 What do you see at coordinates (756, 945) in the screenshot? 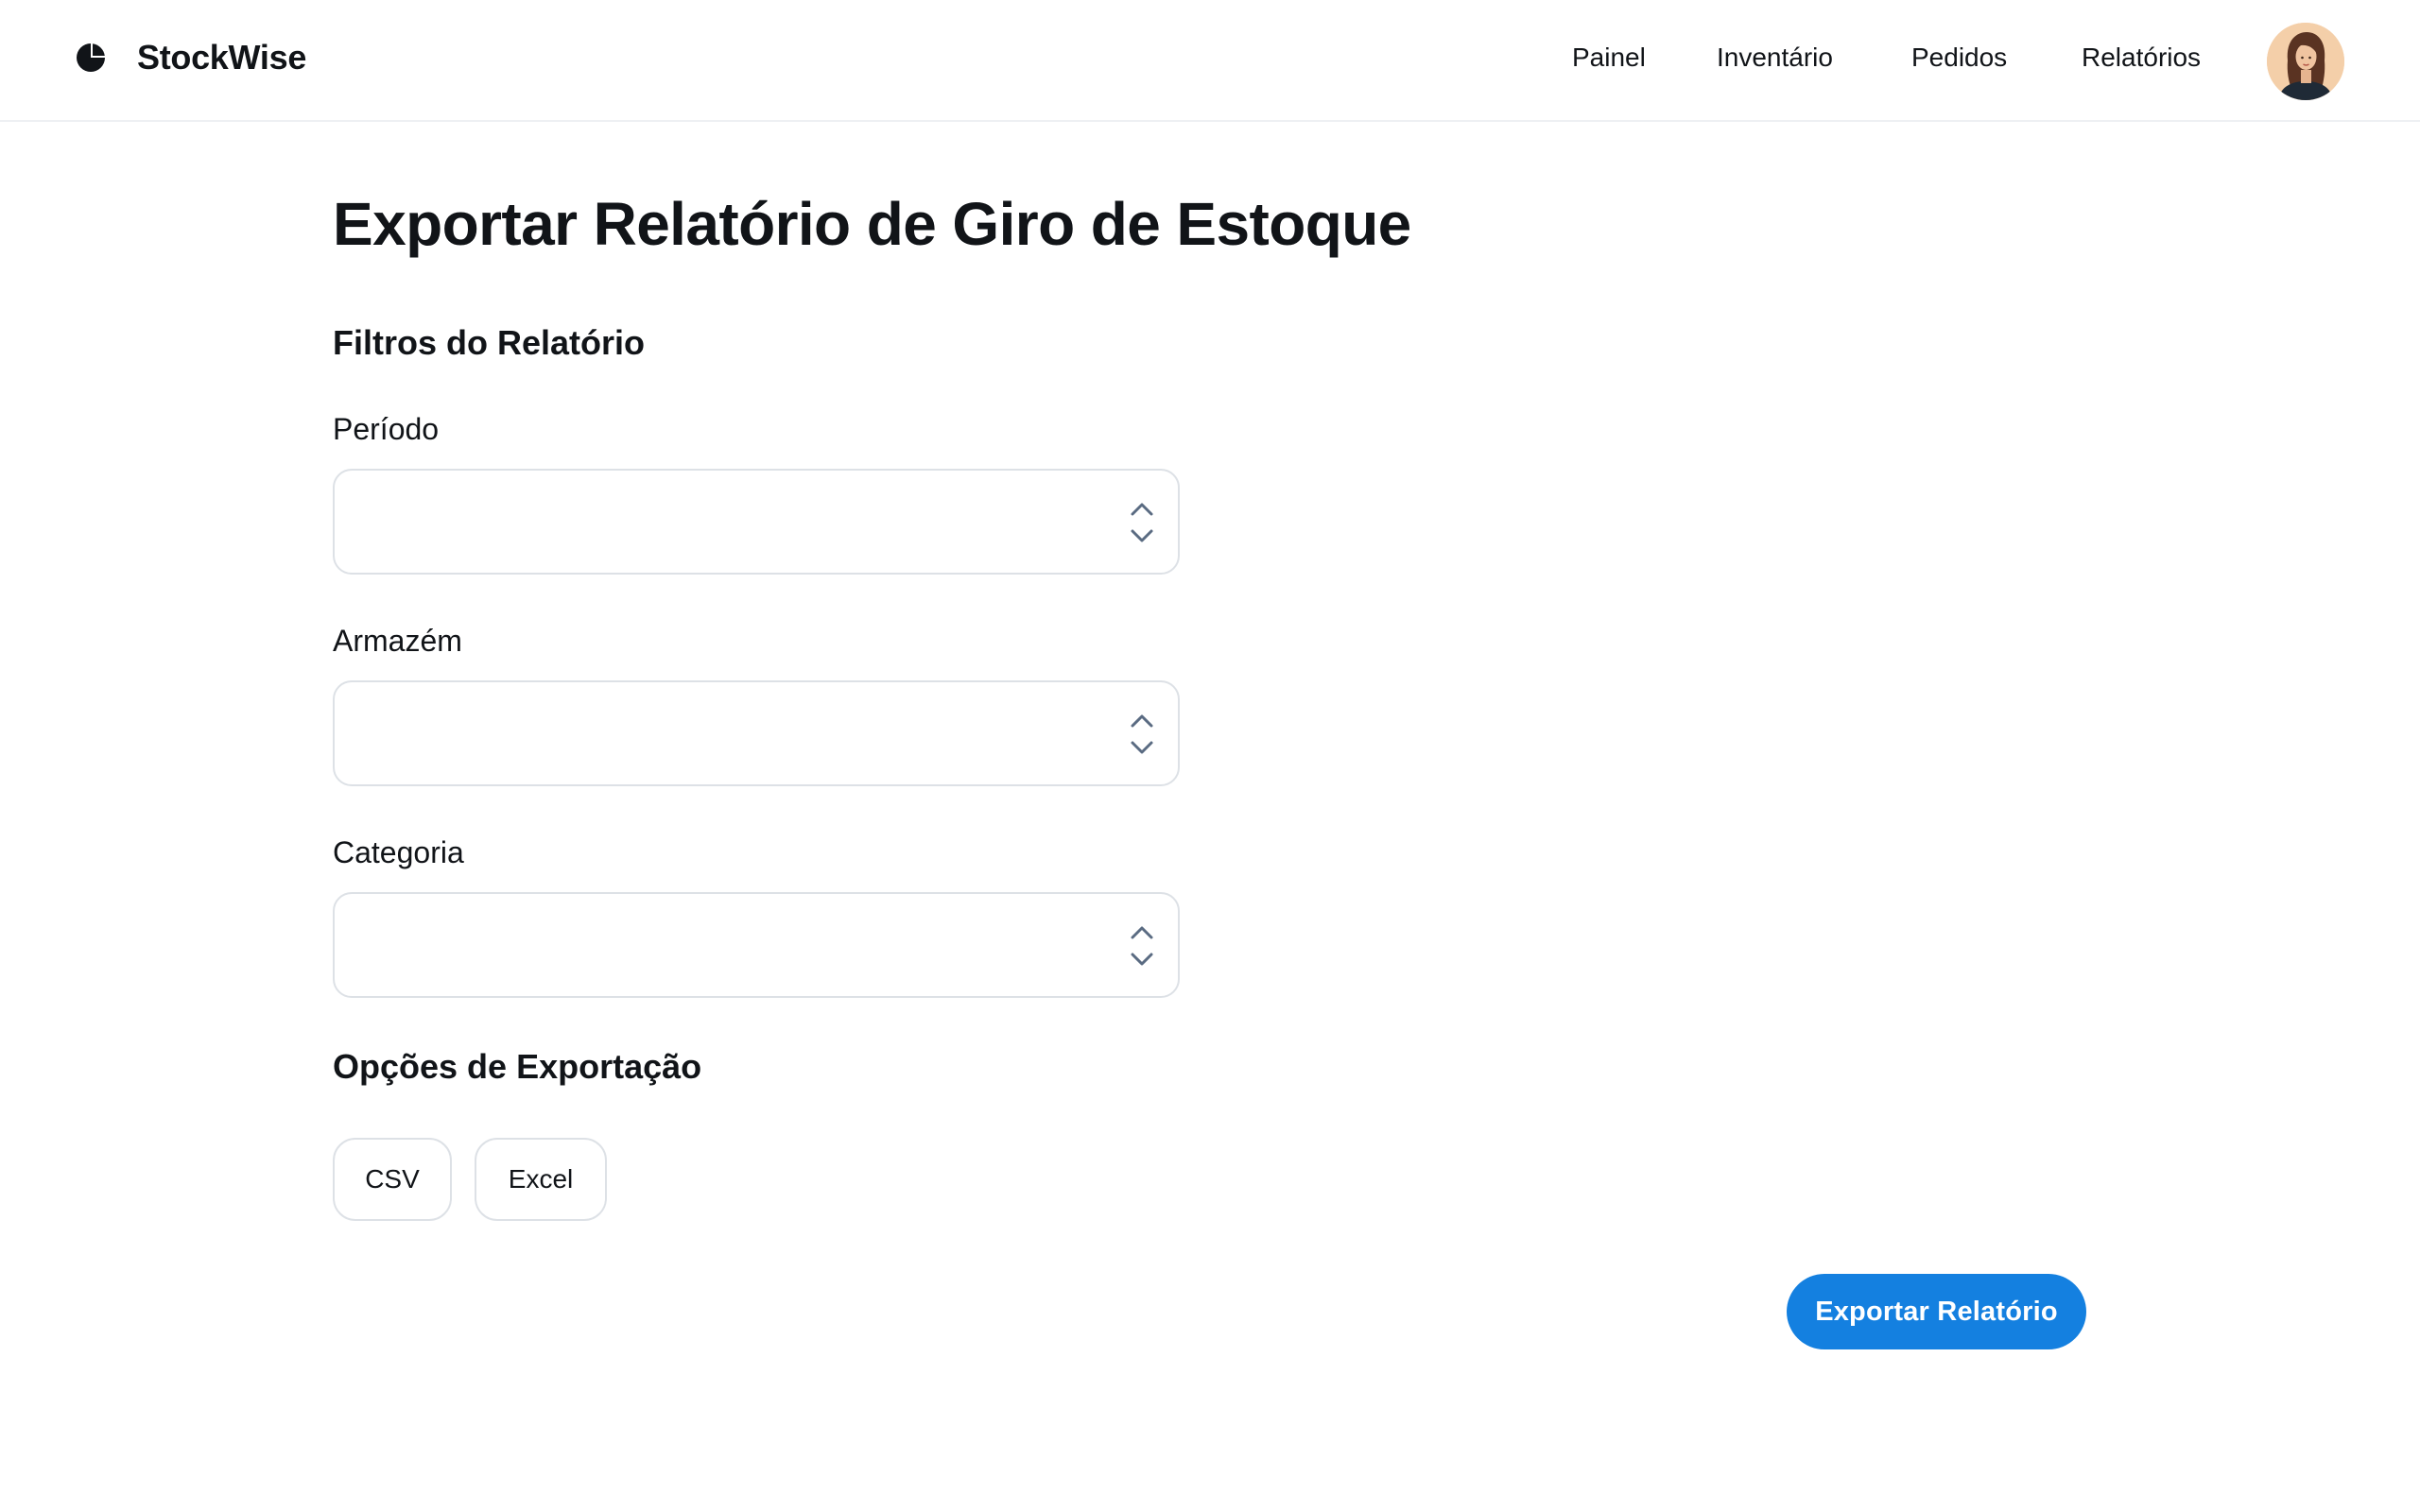
I see `category-select` at bounding box center [756, 945].